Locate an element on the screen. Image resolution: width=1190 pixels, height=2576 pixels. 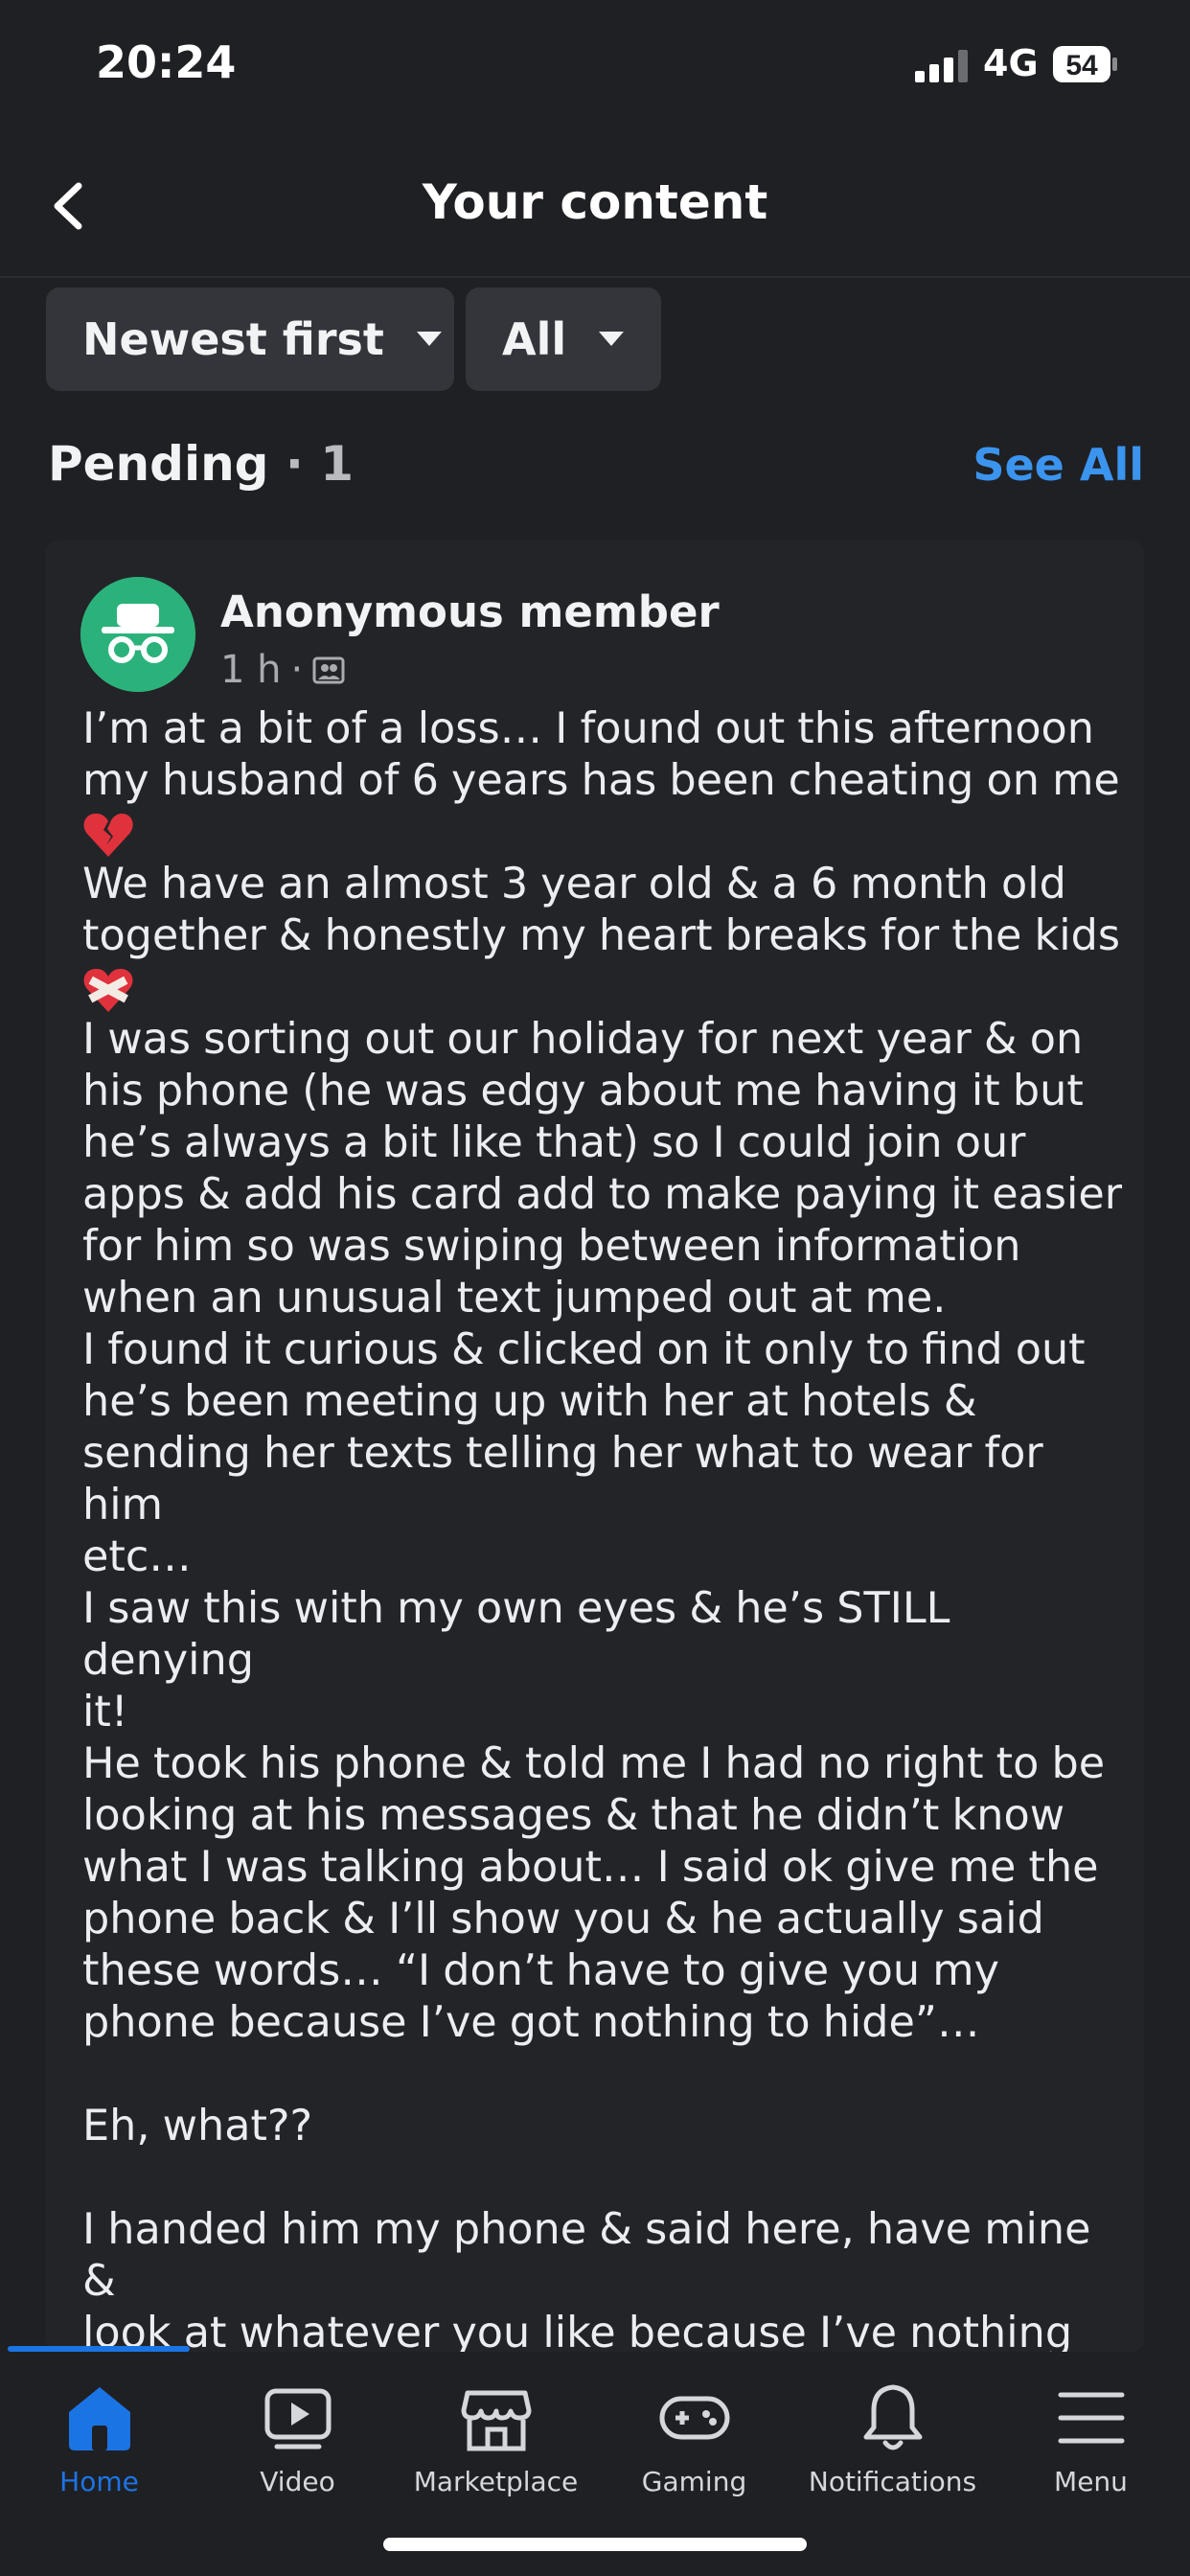
video-icon is located at coordinates (298, 2419).